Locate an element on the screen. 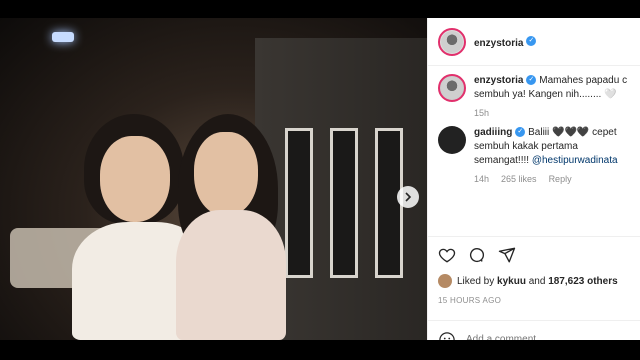 Image resolution: width=640 pixels, height=360 pixels. caption-time: 15h is located at coordinates (482, 113).